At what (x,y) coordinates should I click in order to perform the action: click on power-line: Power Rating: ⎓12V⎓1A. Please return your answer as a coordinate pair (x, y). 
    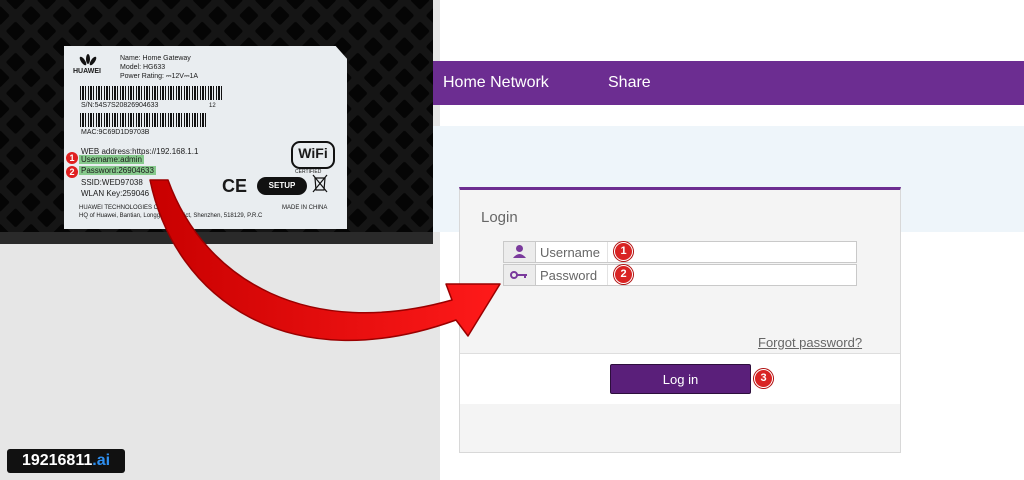
    Looking at the image, I should click on (159, 76).